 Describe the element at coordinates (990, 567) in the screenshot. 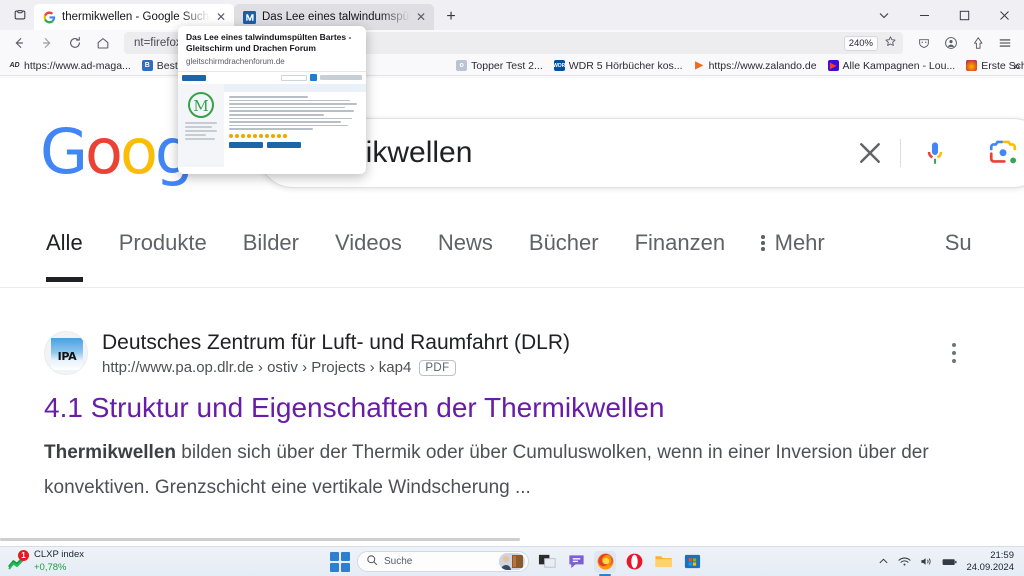

I see `clock-date: 24.09.2024` at that location.